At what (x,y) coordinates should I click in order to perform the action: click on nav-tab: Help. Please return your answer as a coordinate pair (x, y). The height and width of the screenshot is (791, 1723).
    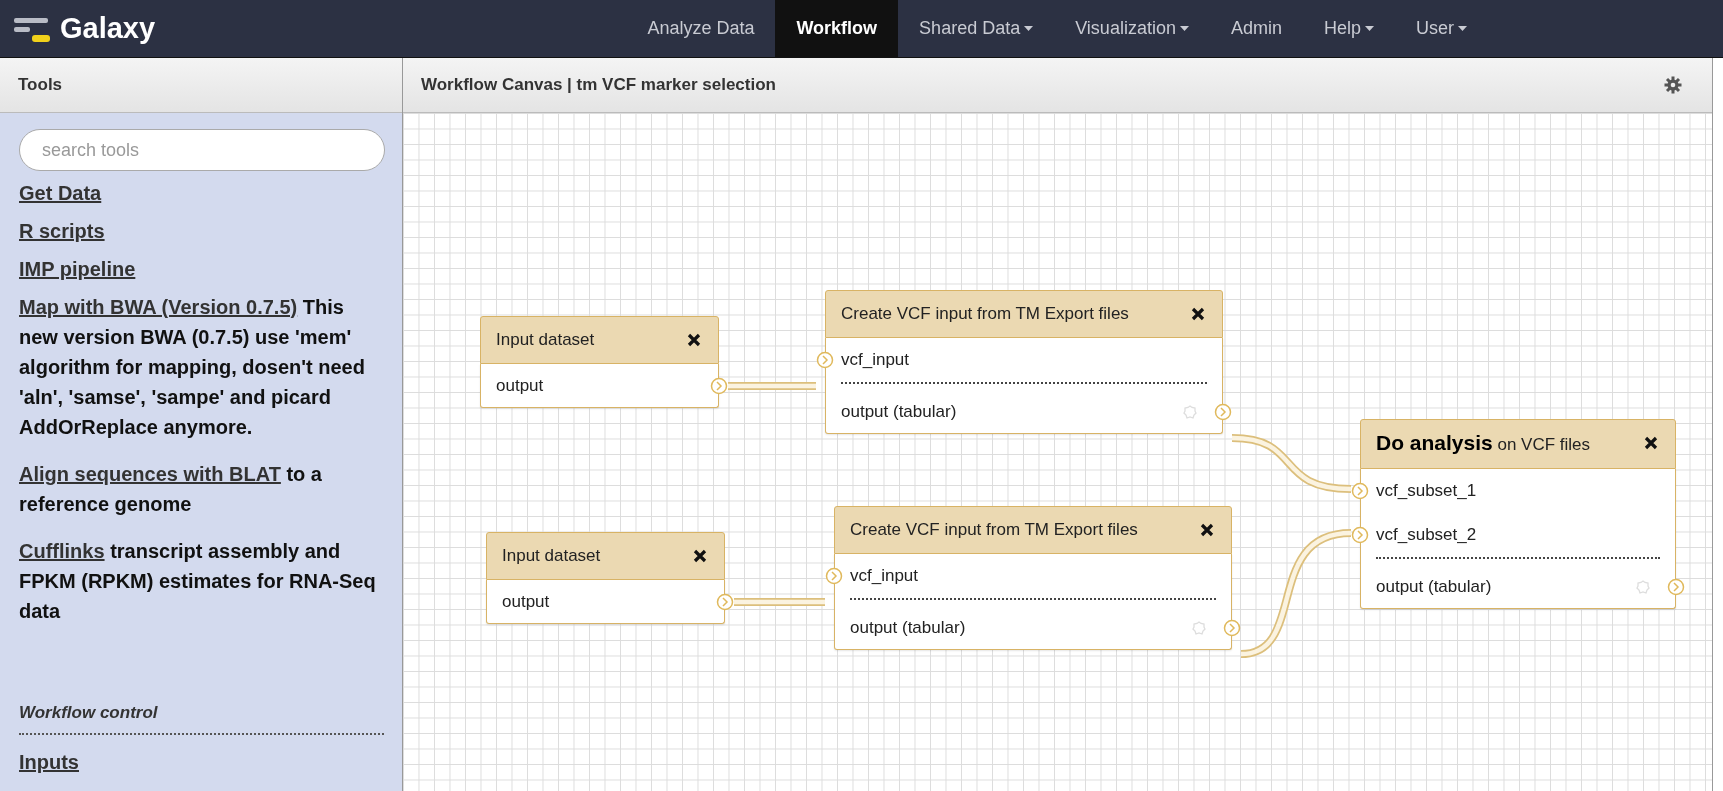
    Looking at the image, I should click on (1348, 28).